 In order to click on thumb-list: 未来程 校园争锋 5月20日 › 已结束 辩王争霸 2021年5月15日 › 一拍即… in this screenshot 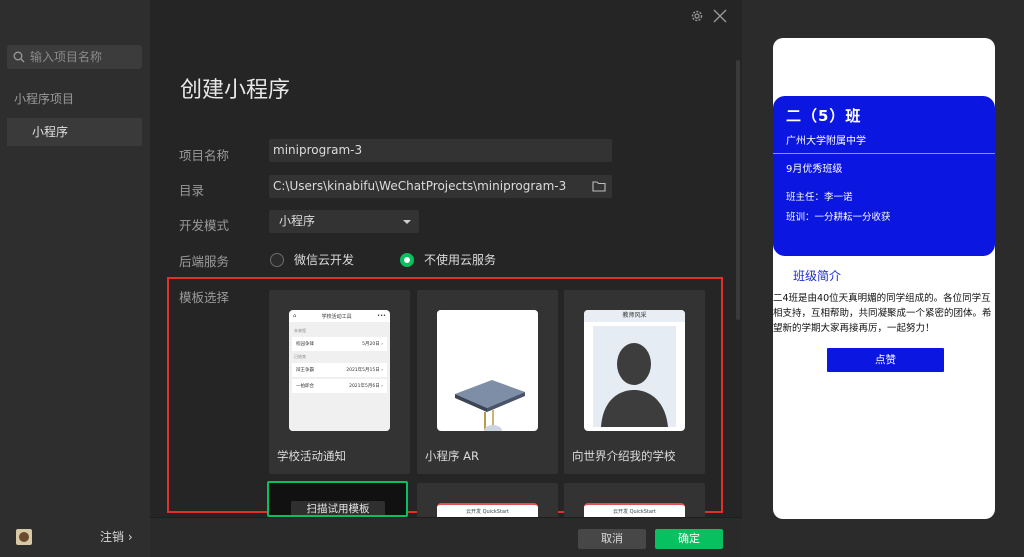, I will do `click(339, 376)`.